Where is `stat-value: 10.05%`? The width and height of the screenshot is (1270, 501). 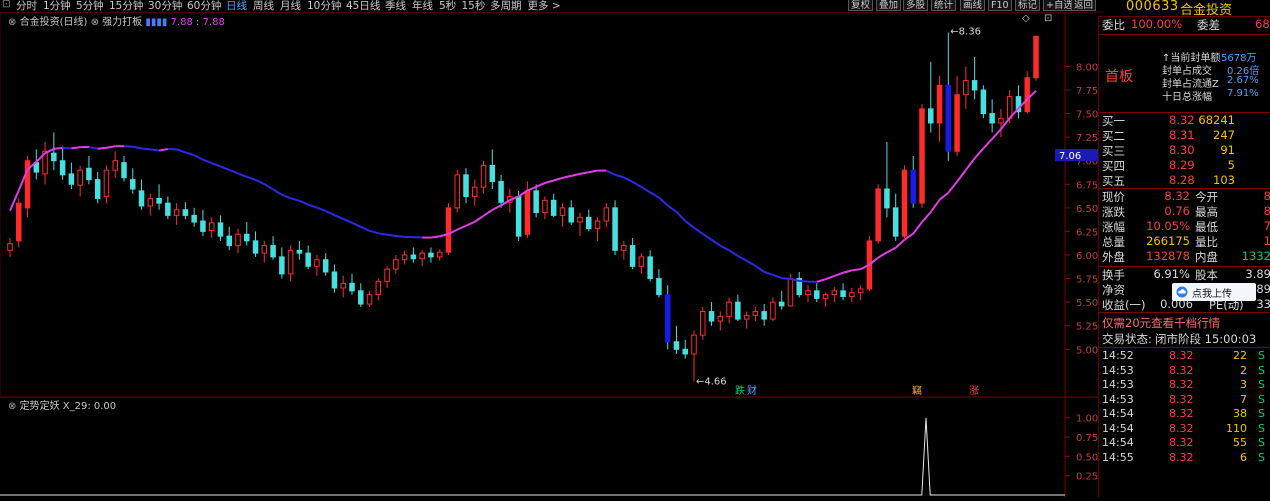
stat-value: 10.05% is located at coordinates (1168, 226).